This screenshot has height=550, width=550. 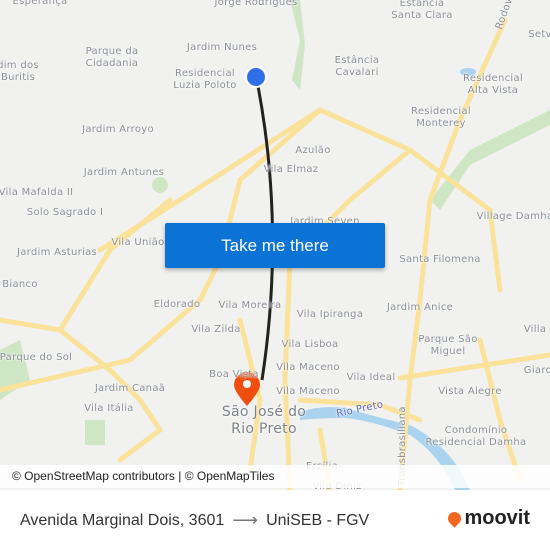 What do you see at coordinates (513, 216) in the screenshot?
I see `map-label: Village Damha` at bounding box center [513, 216].